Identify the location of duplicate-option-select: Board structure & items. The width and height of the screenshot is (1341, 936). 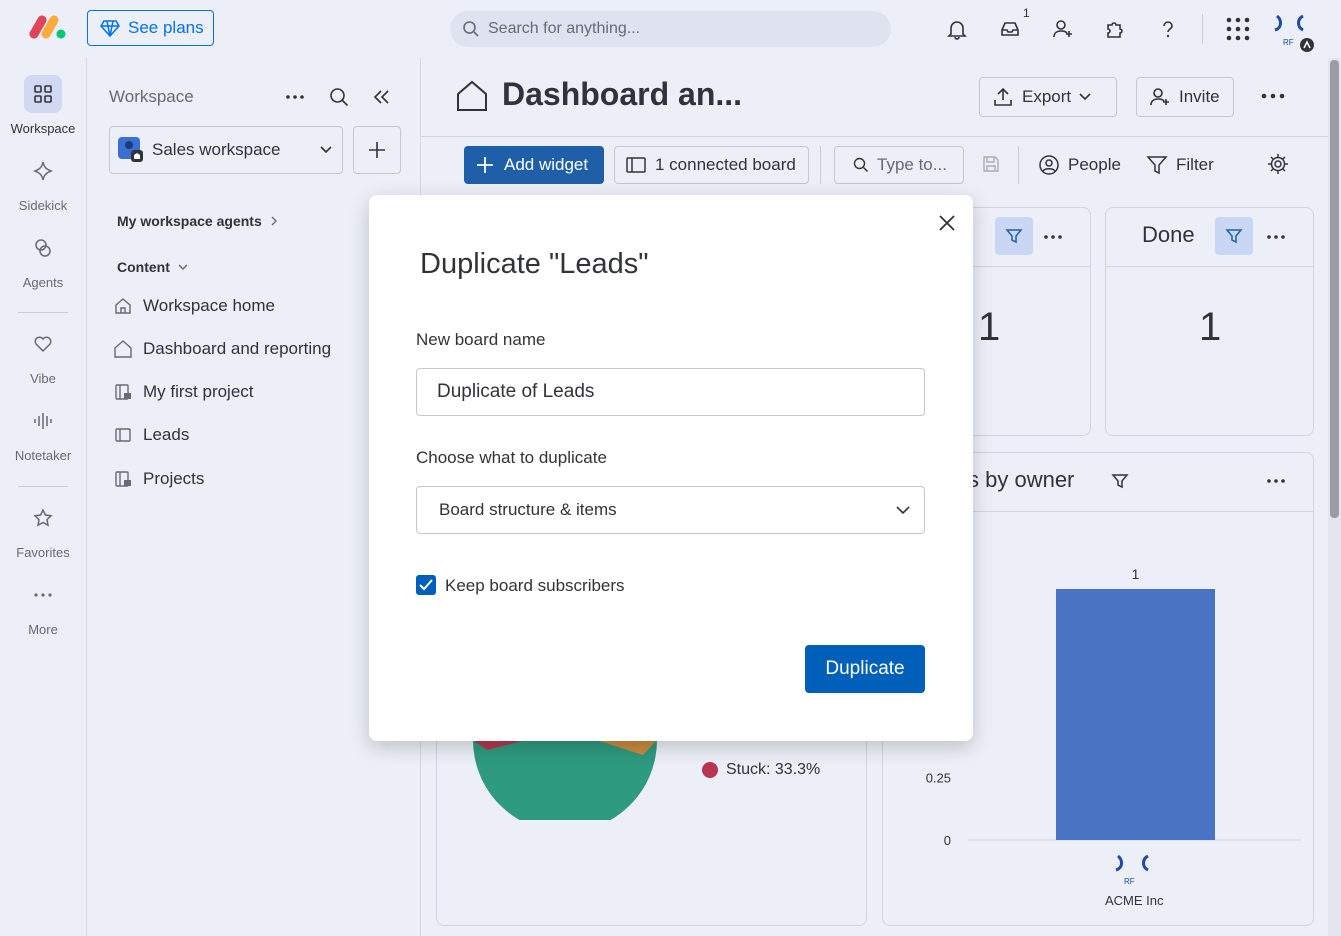
(670, 510).